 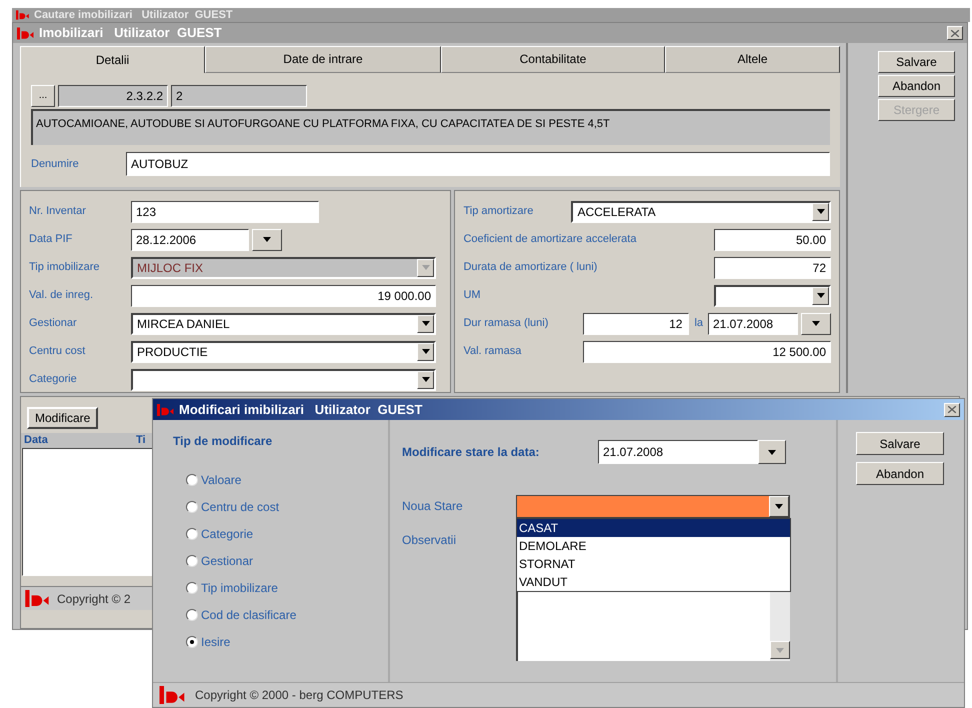 I want to click on radio-option: Tip imobilizare, so click(x=287, y=588).